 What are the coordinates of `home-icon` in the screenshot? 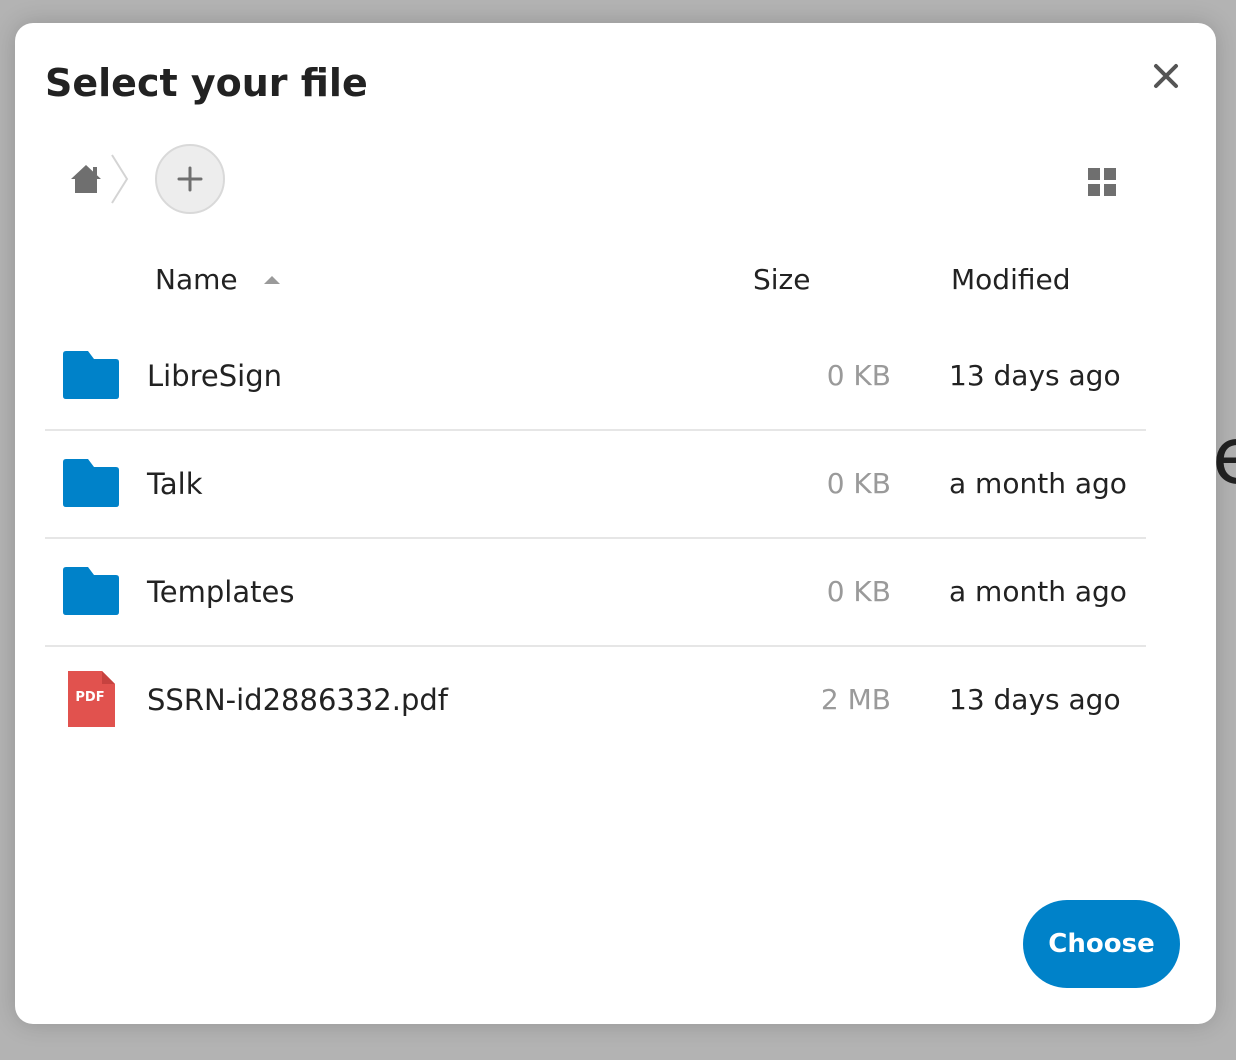 It's located at (86, 179).